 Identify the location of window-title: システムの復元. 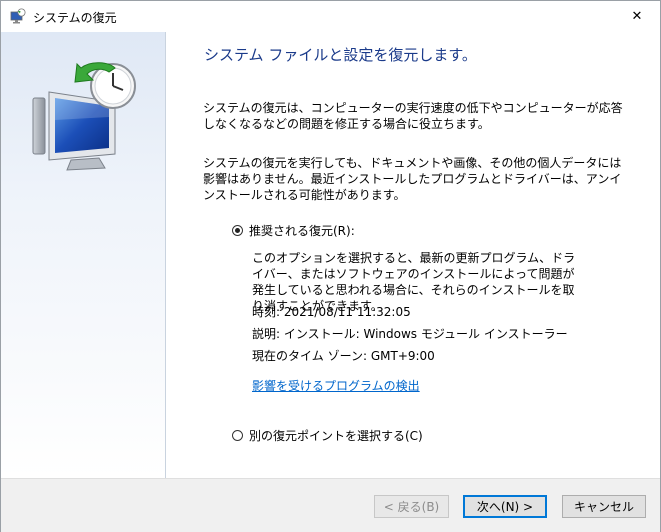
(75, 18).